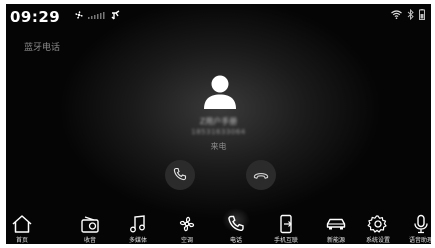 The width and height of the screenshot is (435, 248). I want to click on dock-item-radio: 收音, so click(90, 229).